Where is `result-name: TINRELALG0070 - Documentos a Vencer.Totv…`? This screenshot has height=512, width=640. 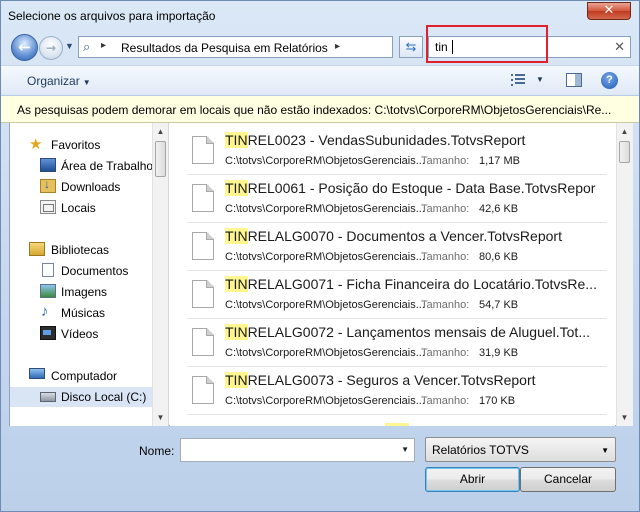
result-name: TINRELALG0070 - Documentos a Vencer.Totv… is located at coordinates (393, 236).